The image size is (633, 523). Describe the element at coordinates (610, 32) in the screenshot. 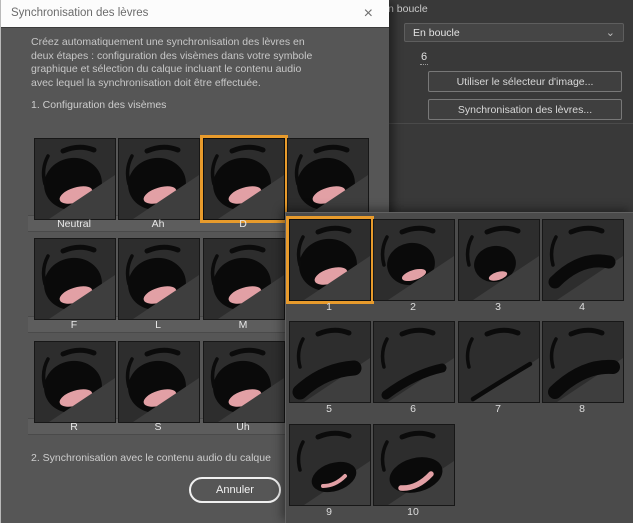

I see `chevron-down-icon: ⌄` at that location.